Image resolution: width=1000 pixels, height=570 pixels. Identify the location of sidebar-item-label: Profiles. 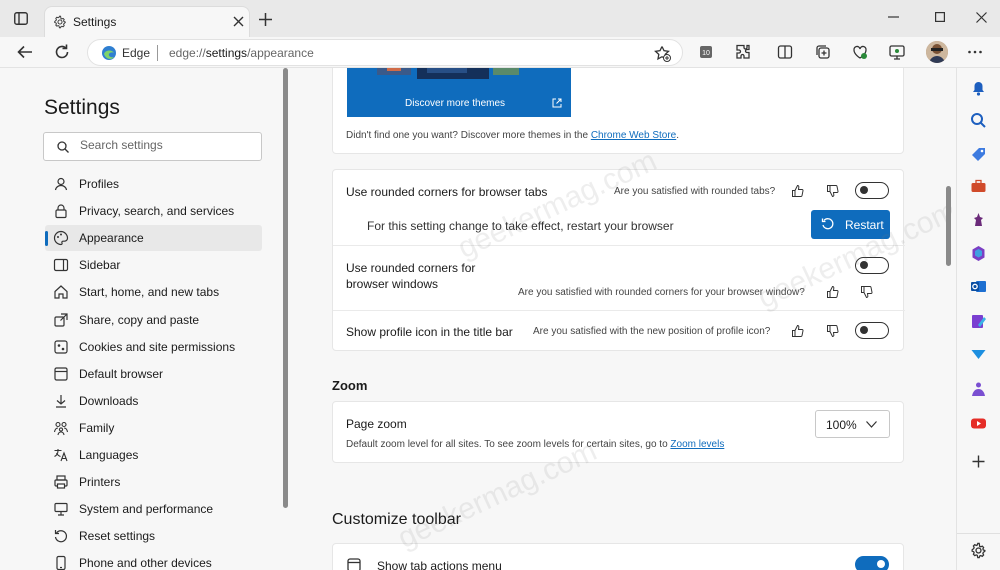
(99, 184).